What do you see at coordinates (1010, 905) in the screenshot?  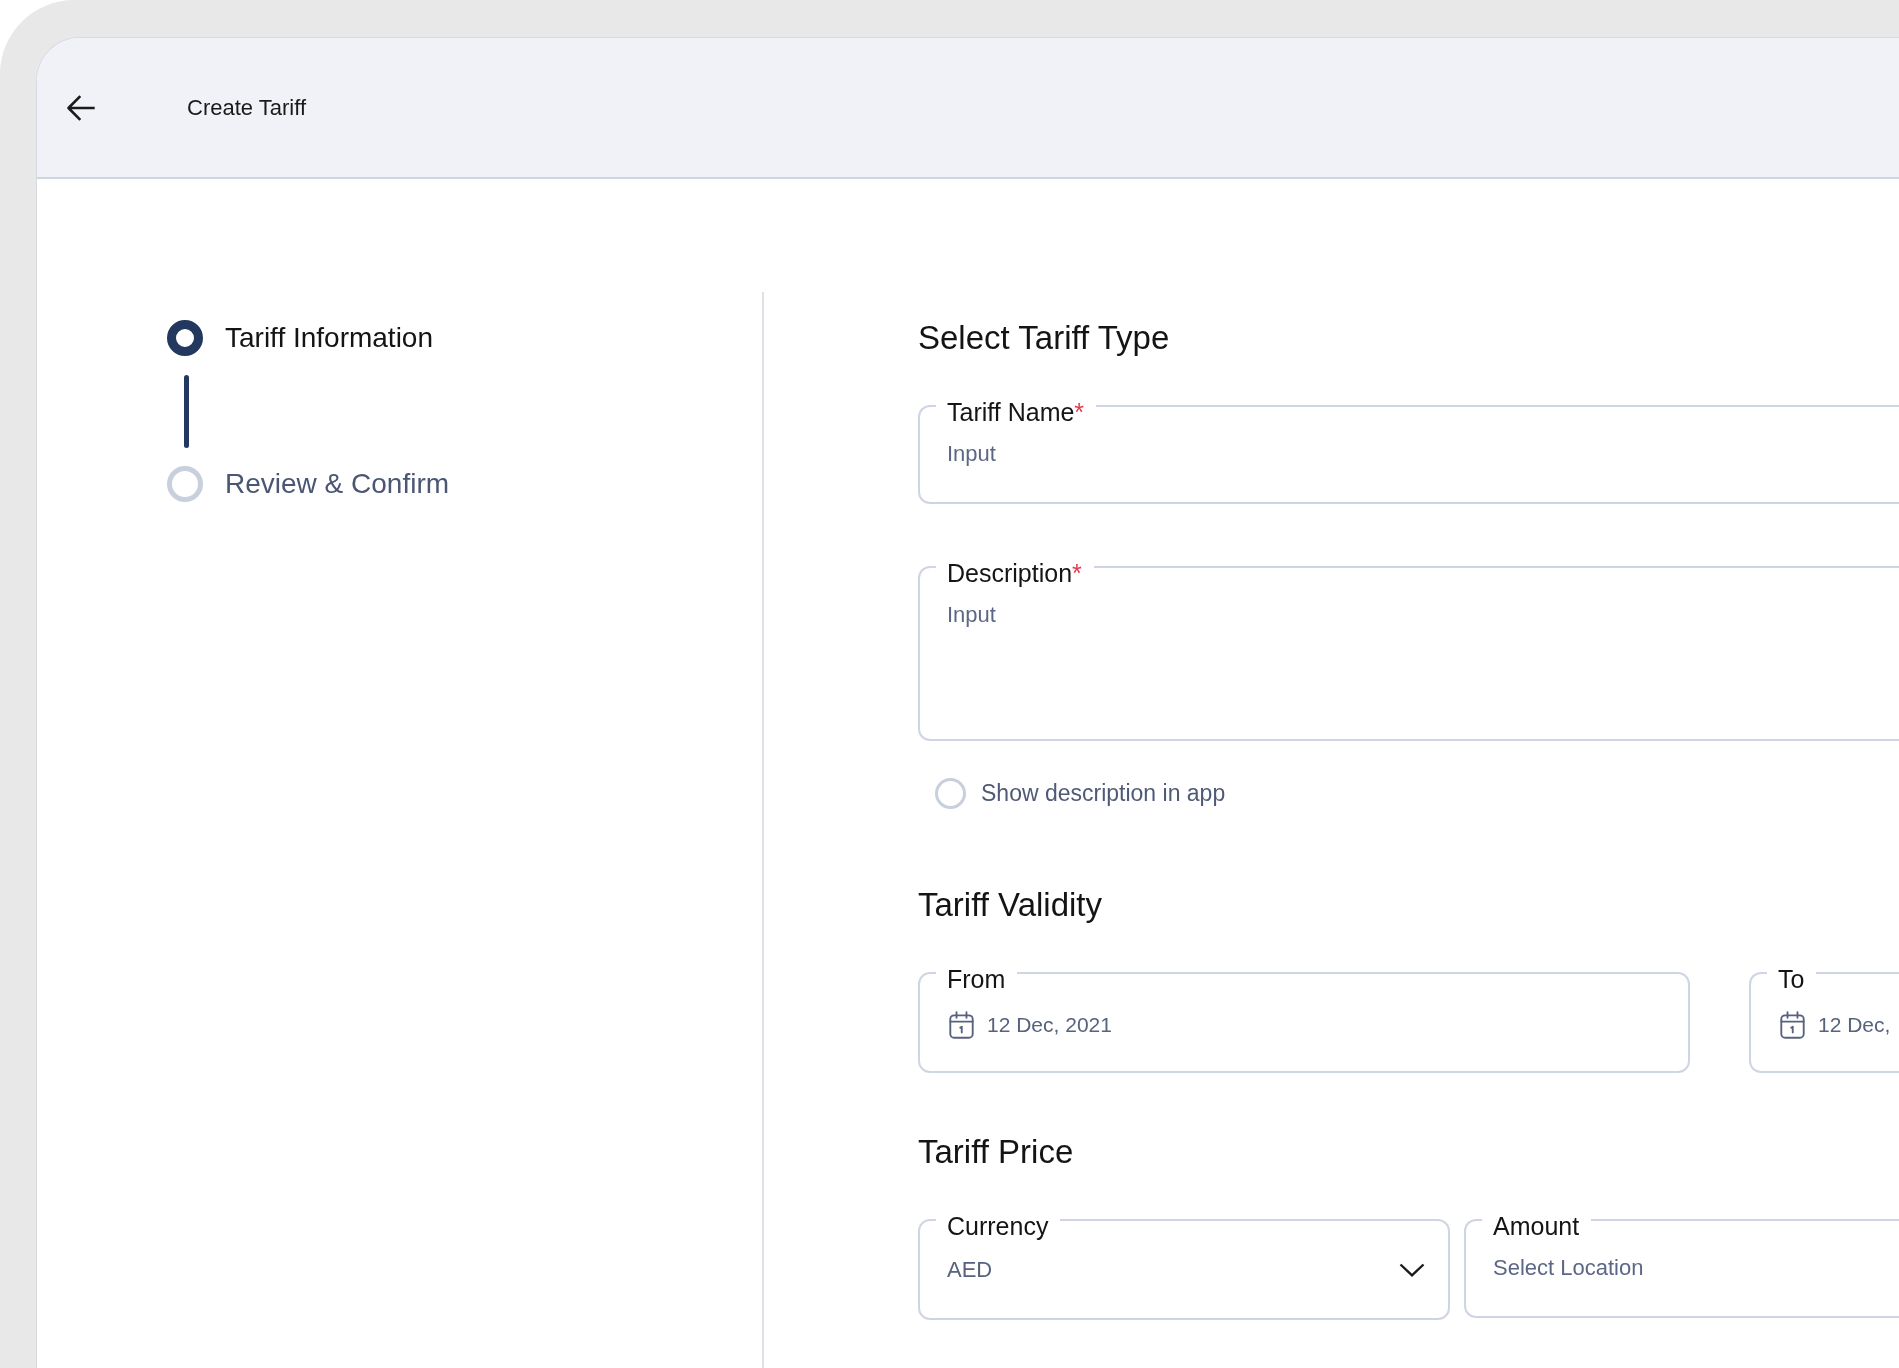 I see `section-title: Tariff Validity` at bounding box center [1010, 905].